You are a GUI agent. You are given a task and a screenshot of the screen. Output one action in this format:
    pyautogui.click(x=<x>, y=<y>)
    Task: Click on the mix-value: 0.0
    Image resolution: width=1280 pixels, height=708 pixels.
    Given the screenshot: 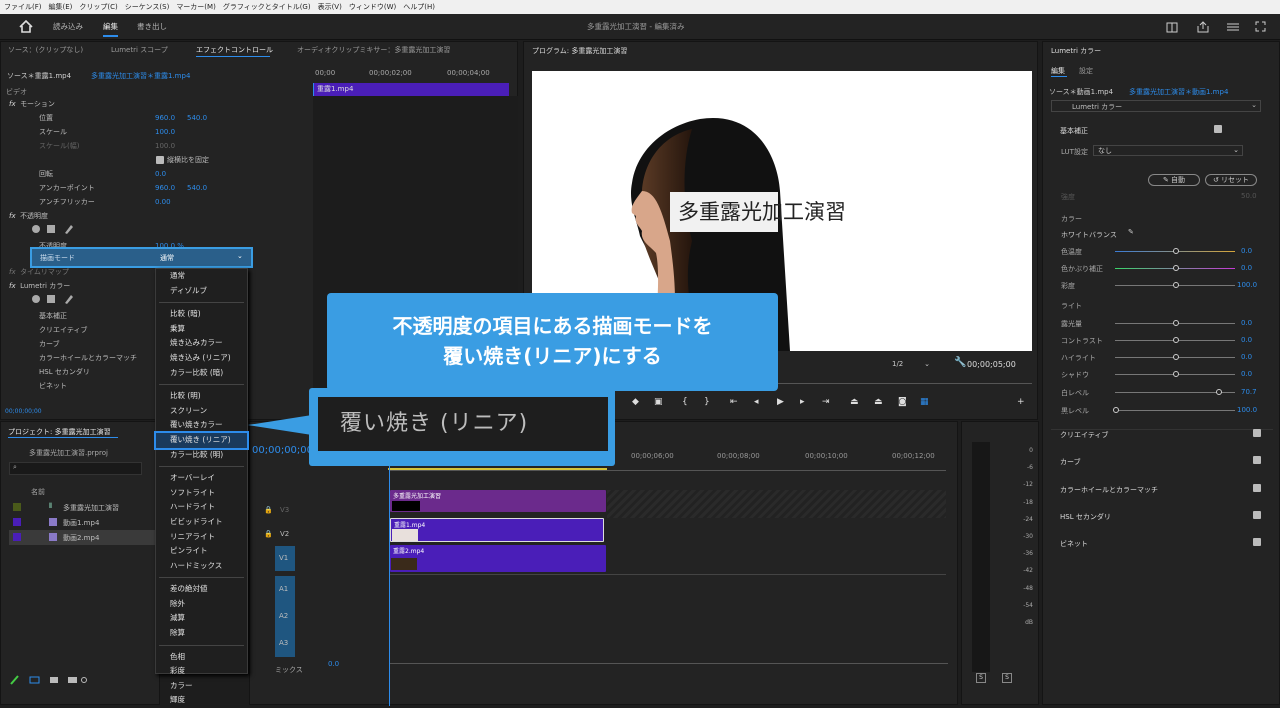 What is the action you would take?
    pyautogui.click(x=333, y=664)
    